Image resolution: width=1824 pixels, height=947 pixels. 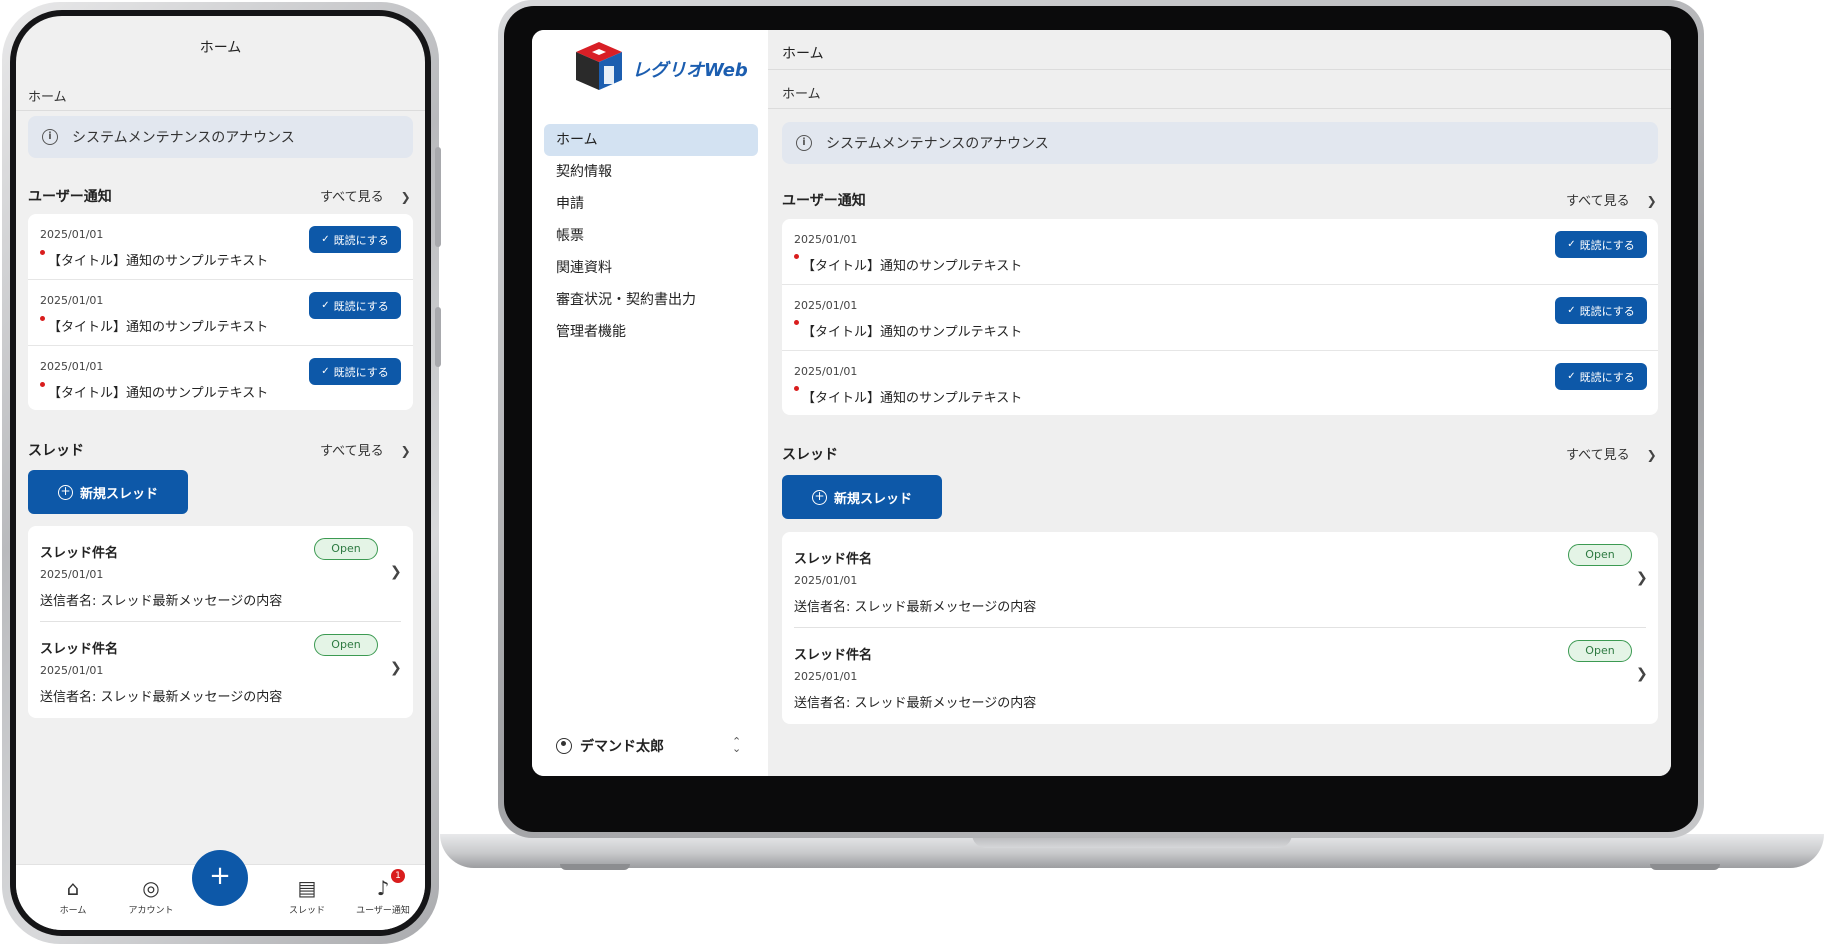 I want to click on thread-title: スレッド件名, so click(x=833, y=559).